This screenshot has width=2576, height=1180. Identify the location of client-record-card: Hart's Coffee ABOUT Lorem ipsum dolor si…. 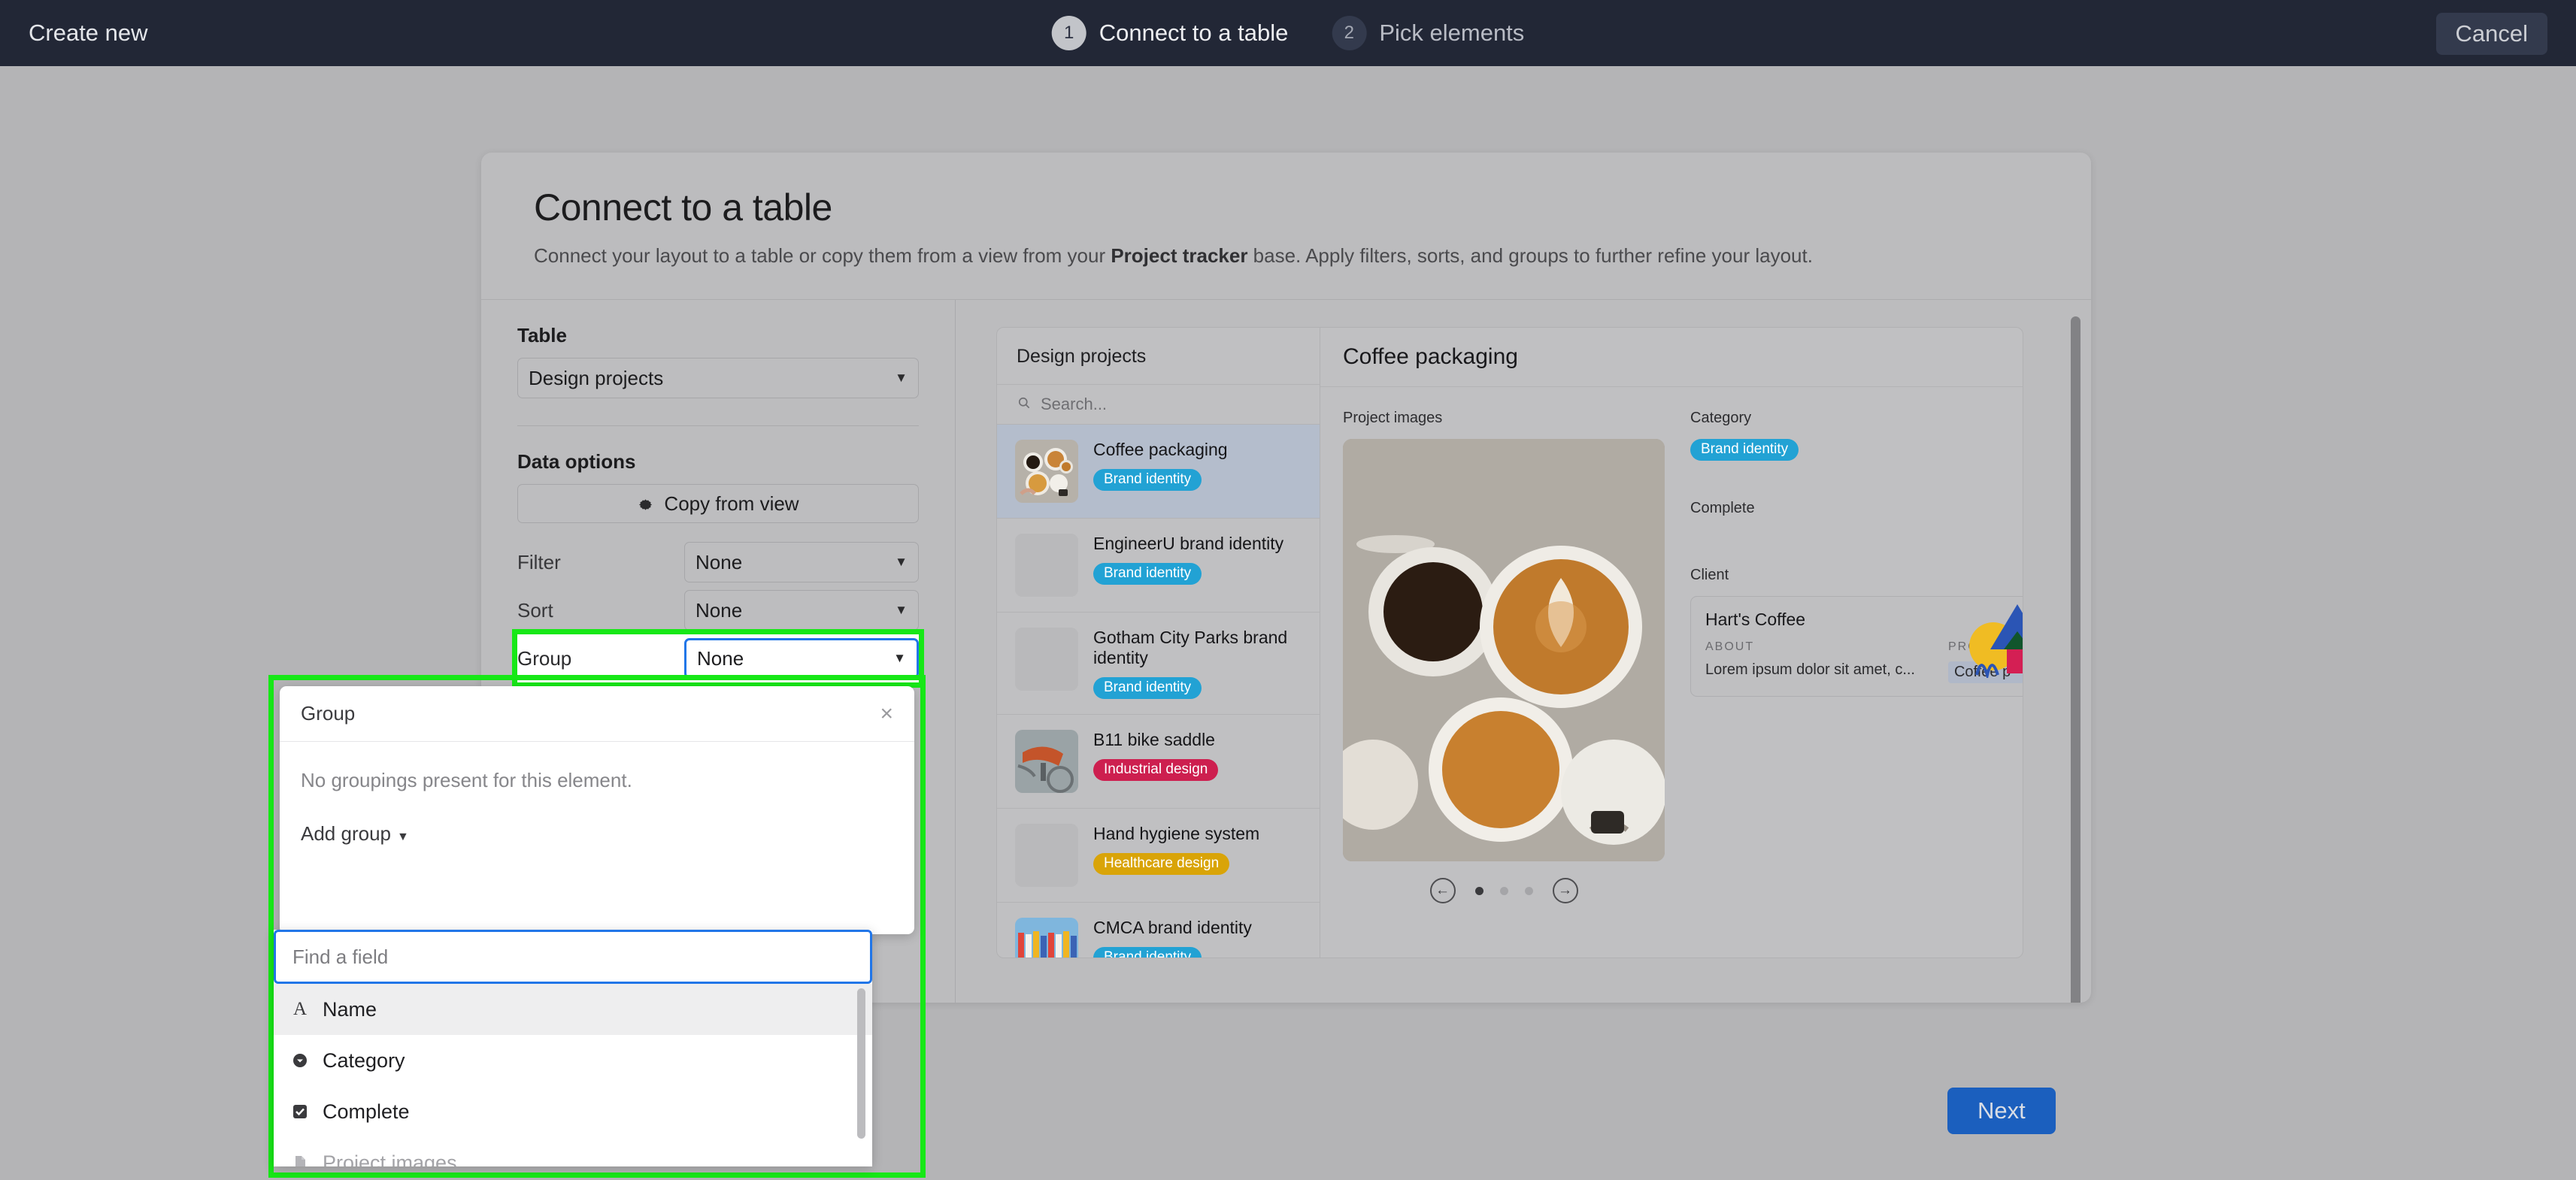
(1856, 646).